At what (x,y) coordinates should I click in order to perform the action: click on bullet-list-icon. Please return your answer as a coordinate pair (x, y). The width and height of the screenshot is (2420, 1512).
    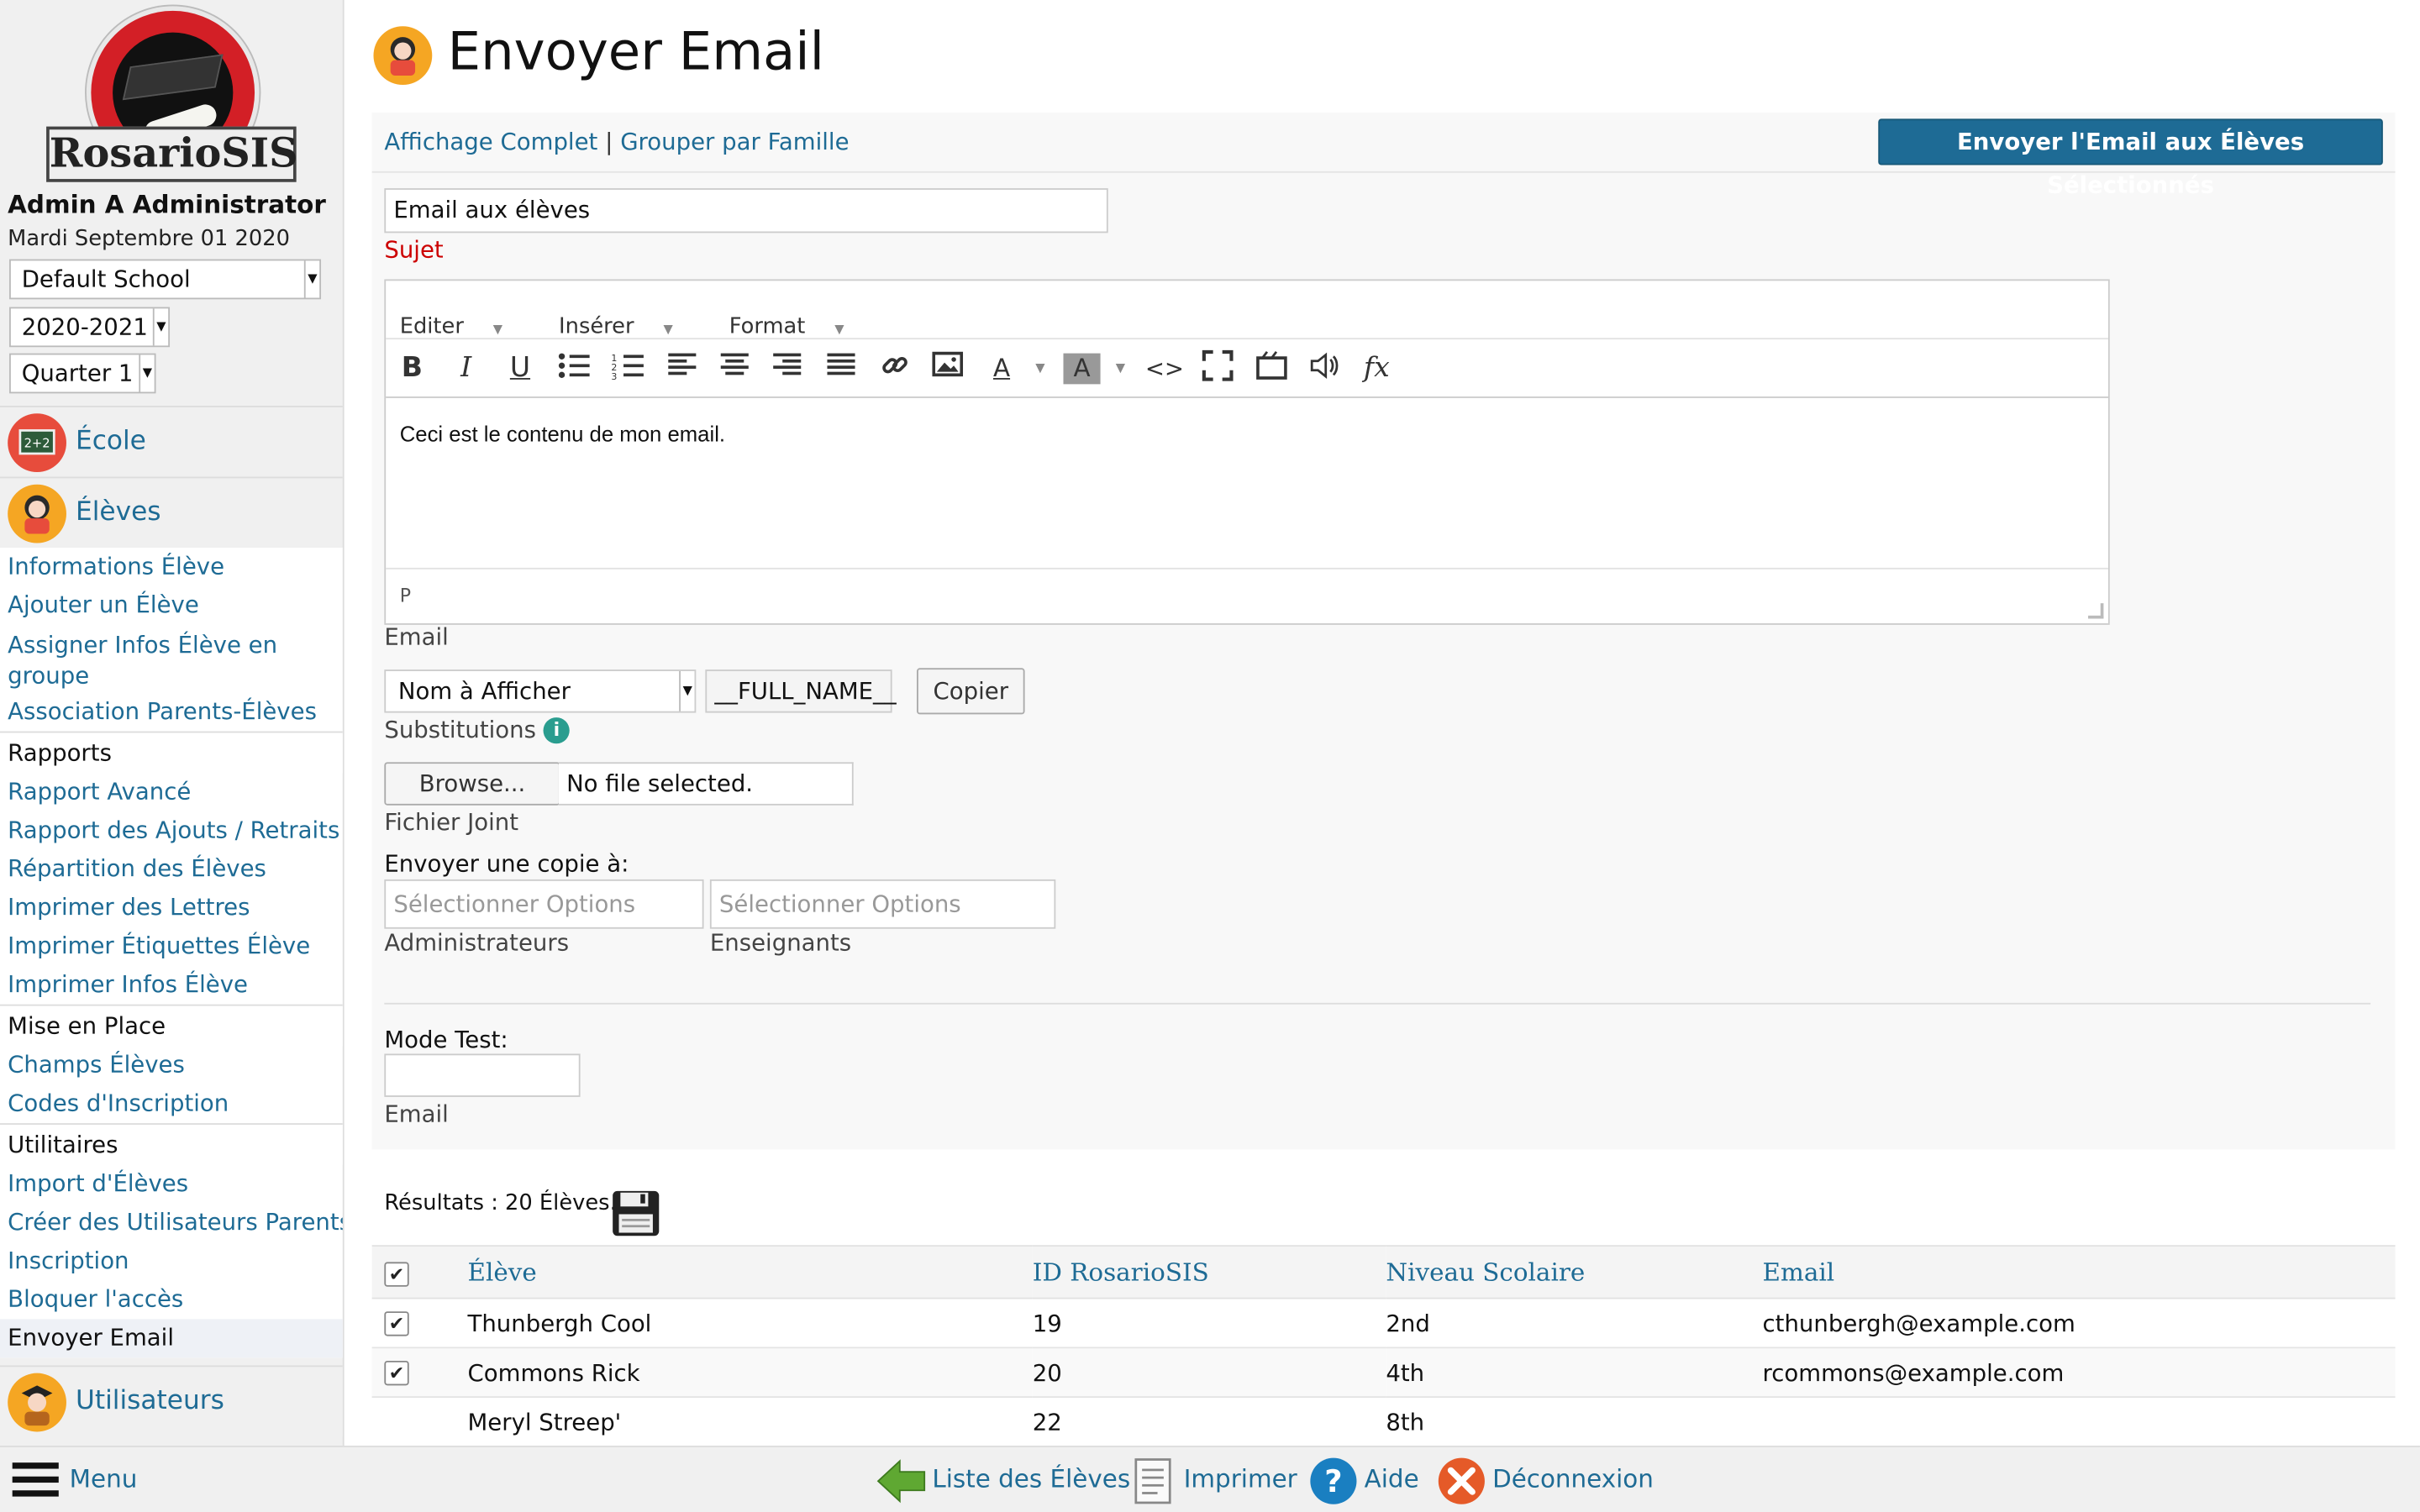
    Looking at the image, I should click on (573, 368).